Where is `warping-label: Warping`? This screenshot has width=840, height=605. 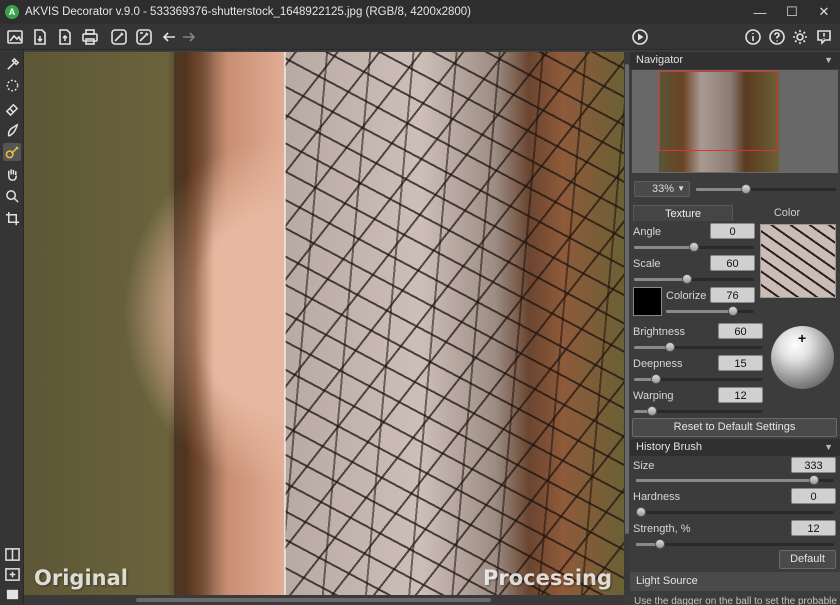 warping-label: Warping is located at coordinates (653, 396).